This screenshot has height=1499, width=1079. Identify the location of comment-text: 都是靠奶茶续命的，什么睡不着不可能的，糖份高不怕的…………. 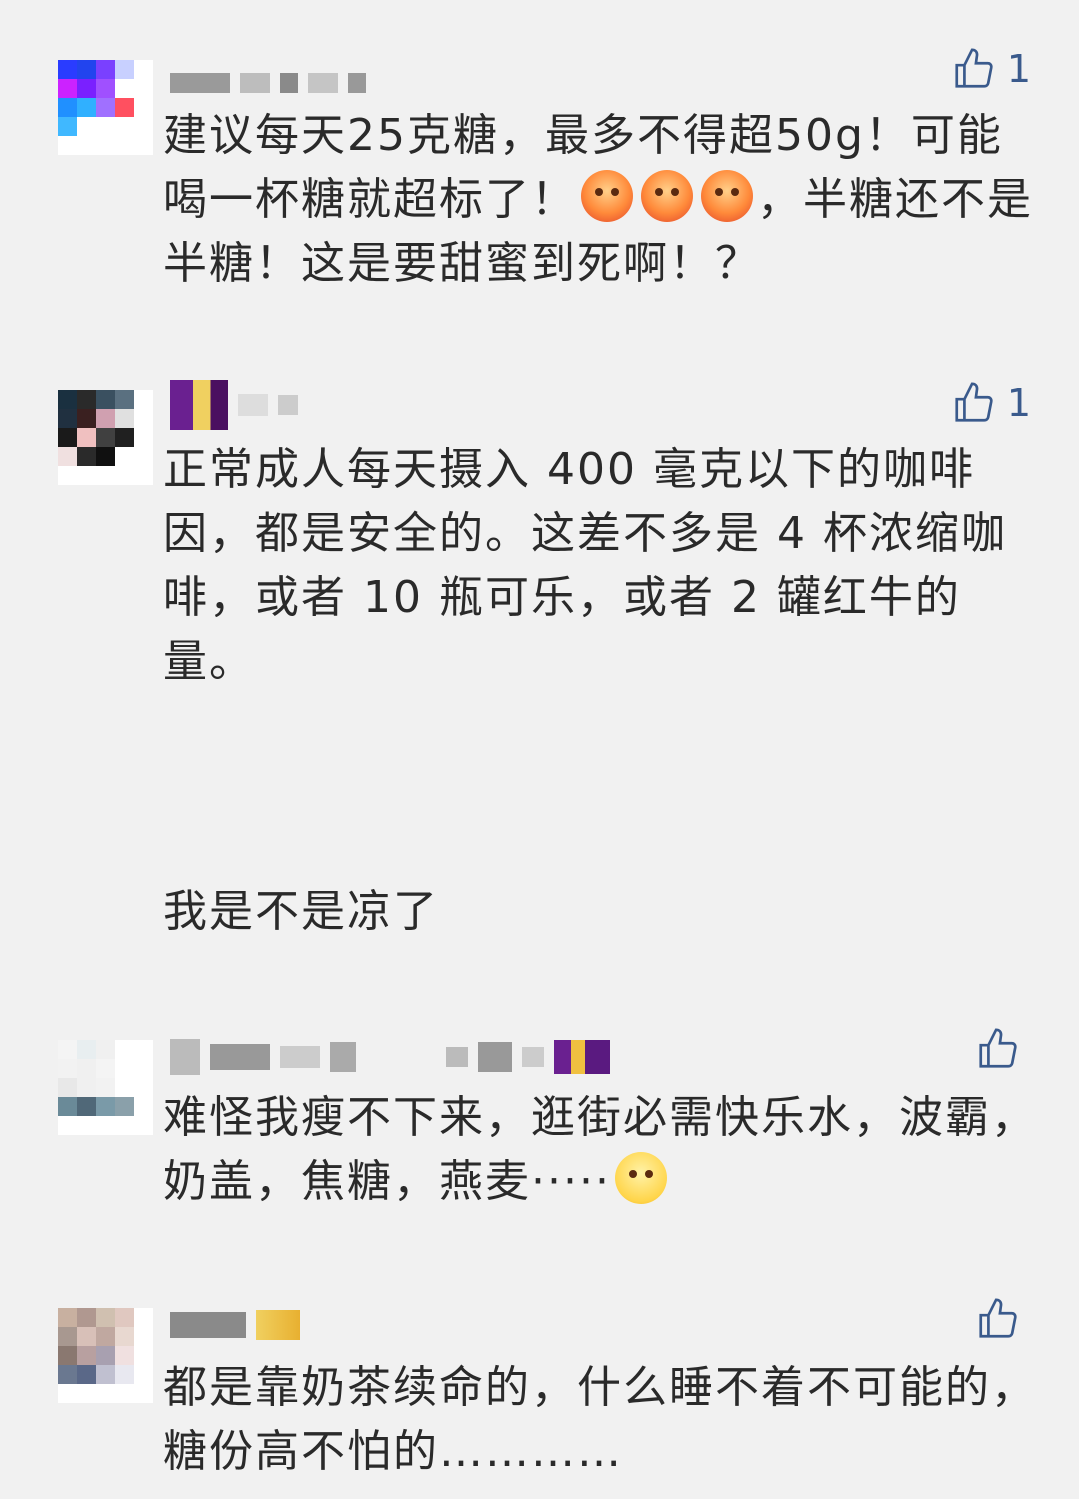
(600, 1419).